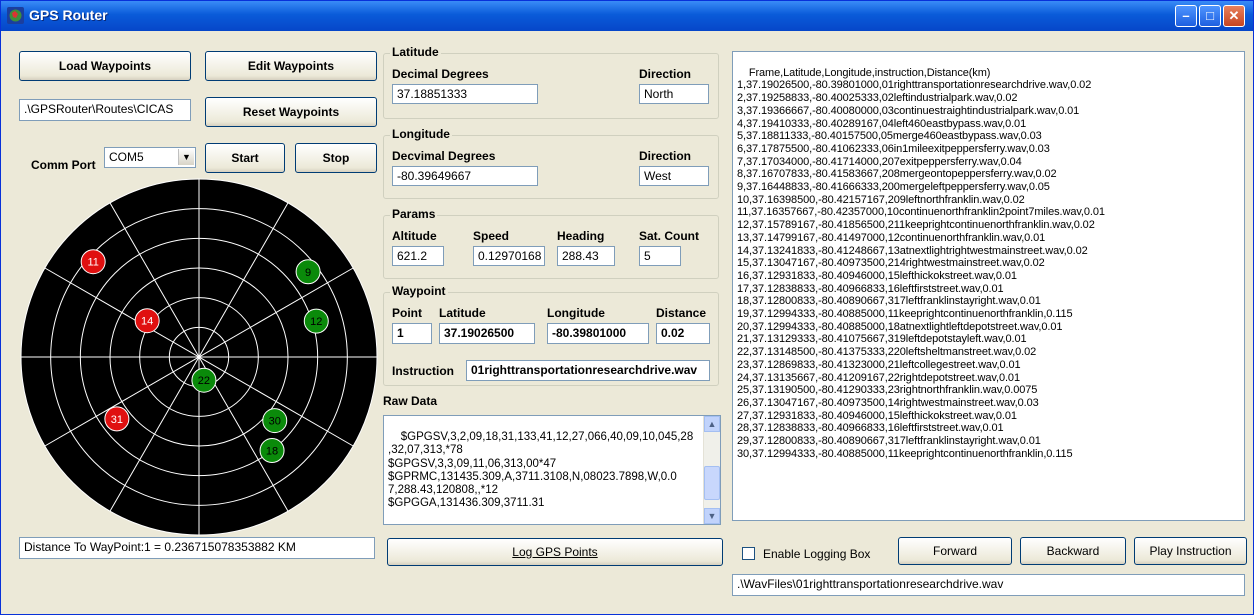 This screenshot has height=615, width=1254. Describe the element at coordinates (1073, 551) in the screenshot. I see `backward-button: Backward` at that location.